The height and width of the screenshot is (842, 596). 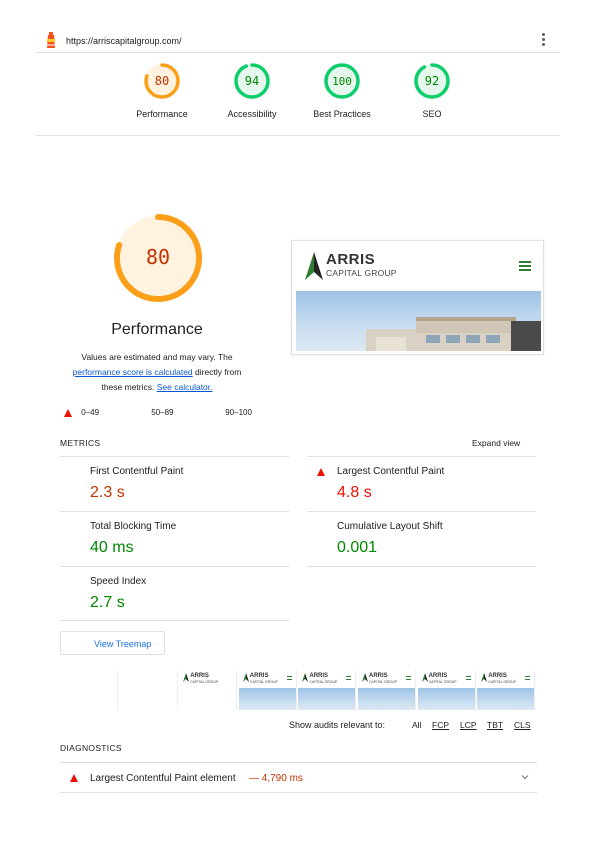 I want to click on filter-all: All, so click(x=416, y=725).